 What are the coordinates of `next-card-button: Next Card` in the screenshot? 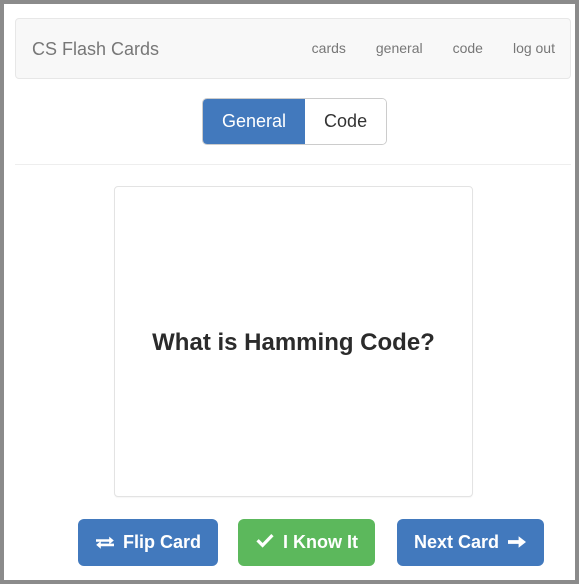 It's located at (471, 542).